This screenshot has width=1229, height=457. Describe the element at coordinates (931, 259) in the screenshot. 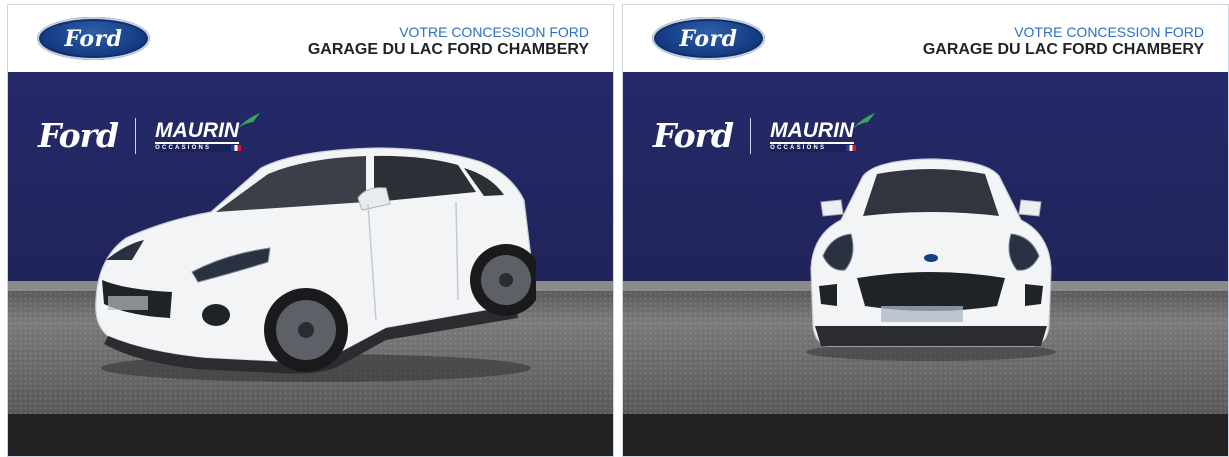

I see `car-image-front` at that location.